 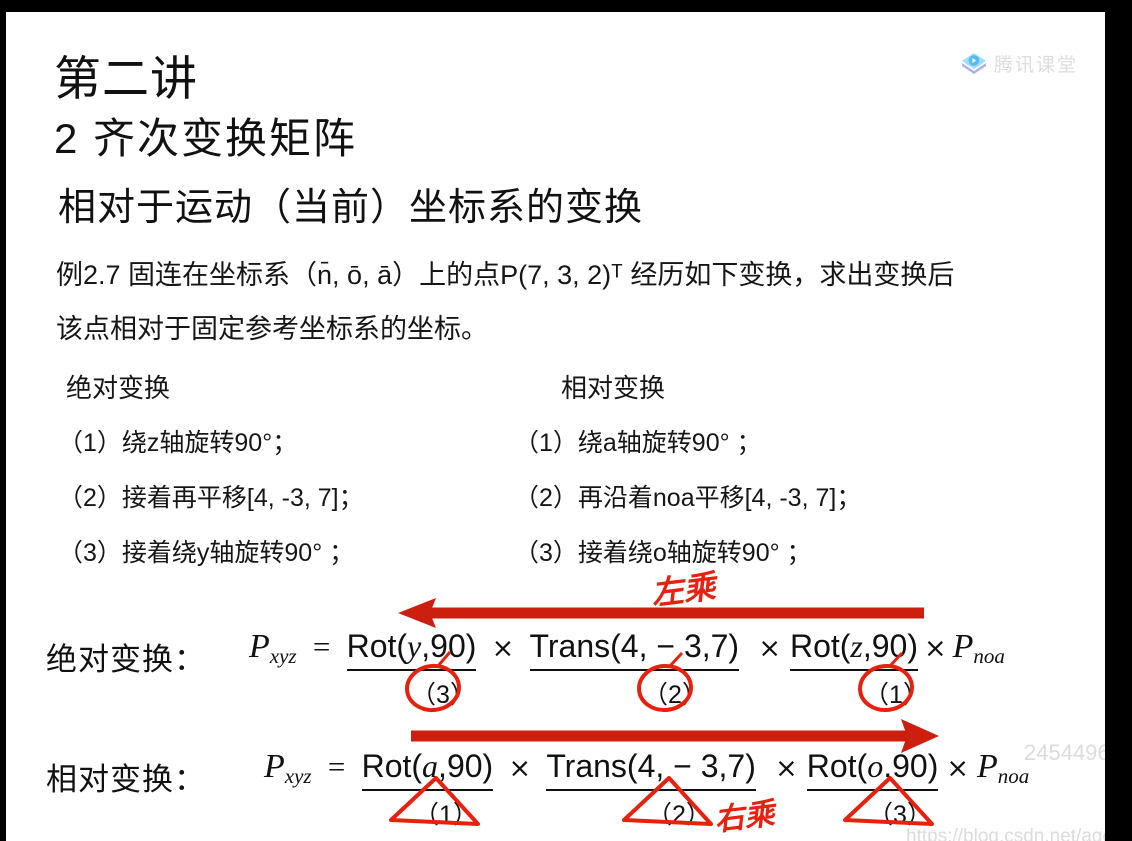 What do you see at coordinates (1118, 420) in the screenshot?
I see `right-letterbox-bar` at bounding box center [1118, 420].